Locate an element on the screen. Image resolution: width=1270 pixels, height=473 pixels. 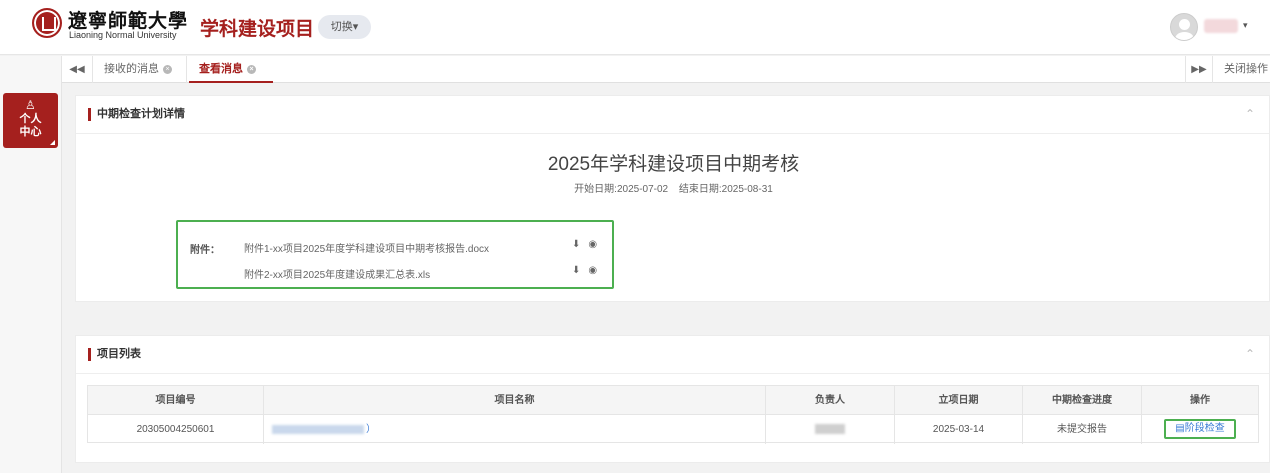
tab-received-messages: 接收的消息 × is located at coordinates (140, 69).